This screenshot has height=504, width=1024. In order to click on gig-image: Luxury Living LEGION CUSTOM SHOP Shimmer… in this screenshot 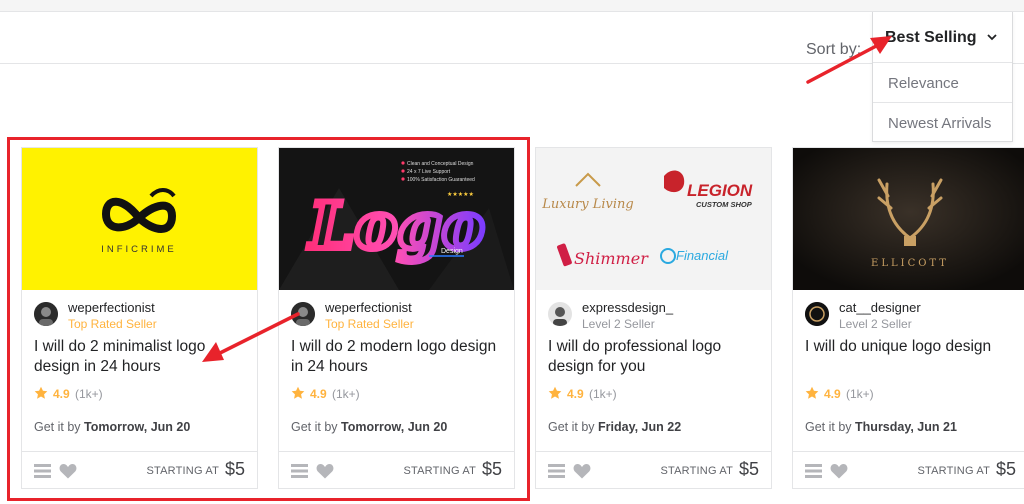, I will do `click(653, 219)`.